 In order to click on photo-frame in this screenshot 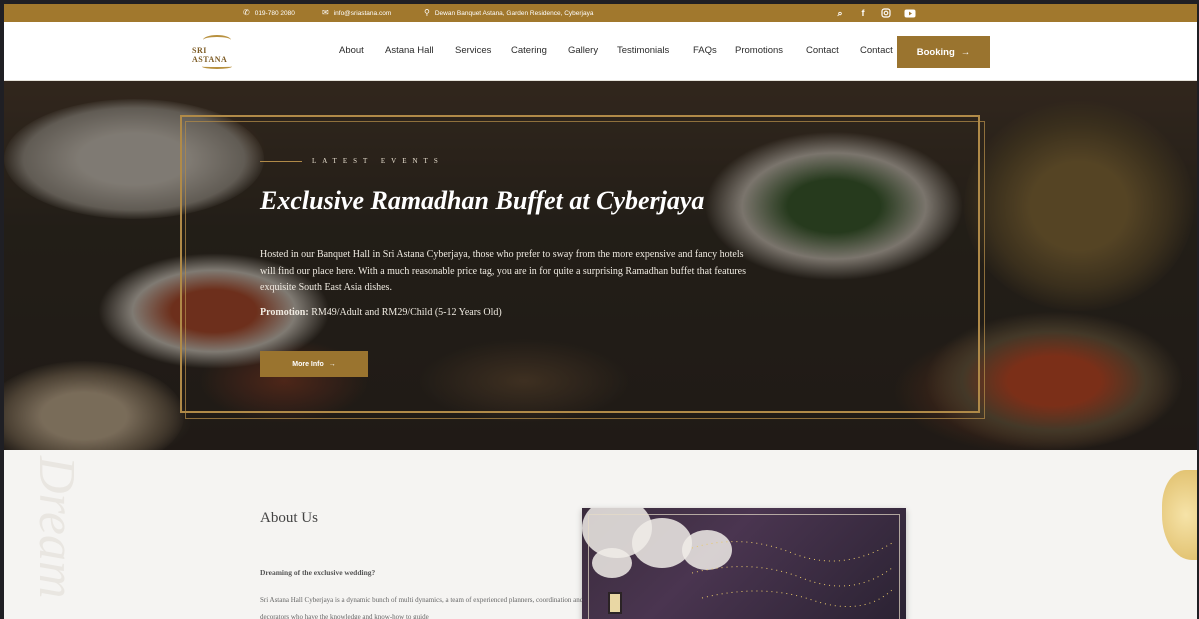, I will do `click(744, 566)`.